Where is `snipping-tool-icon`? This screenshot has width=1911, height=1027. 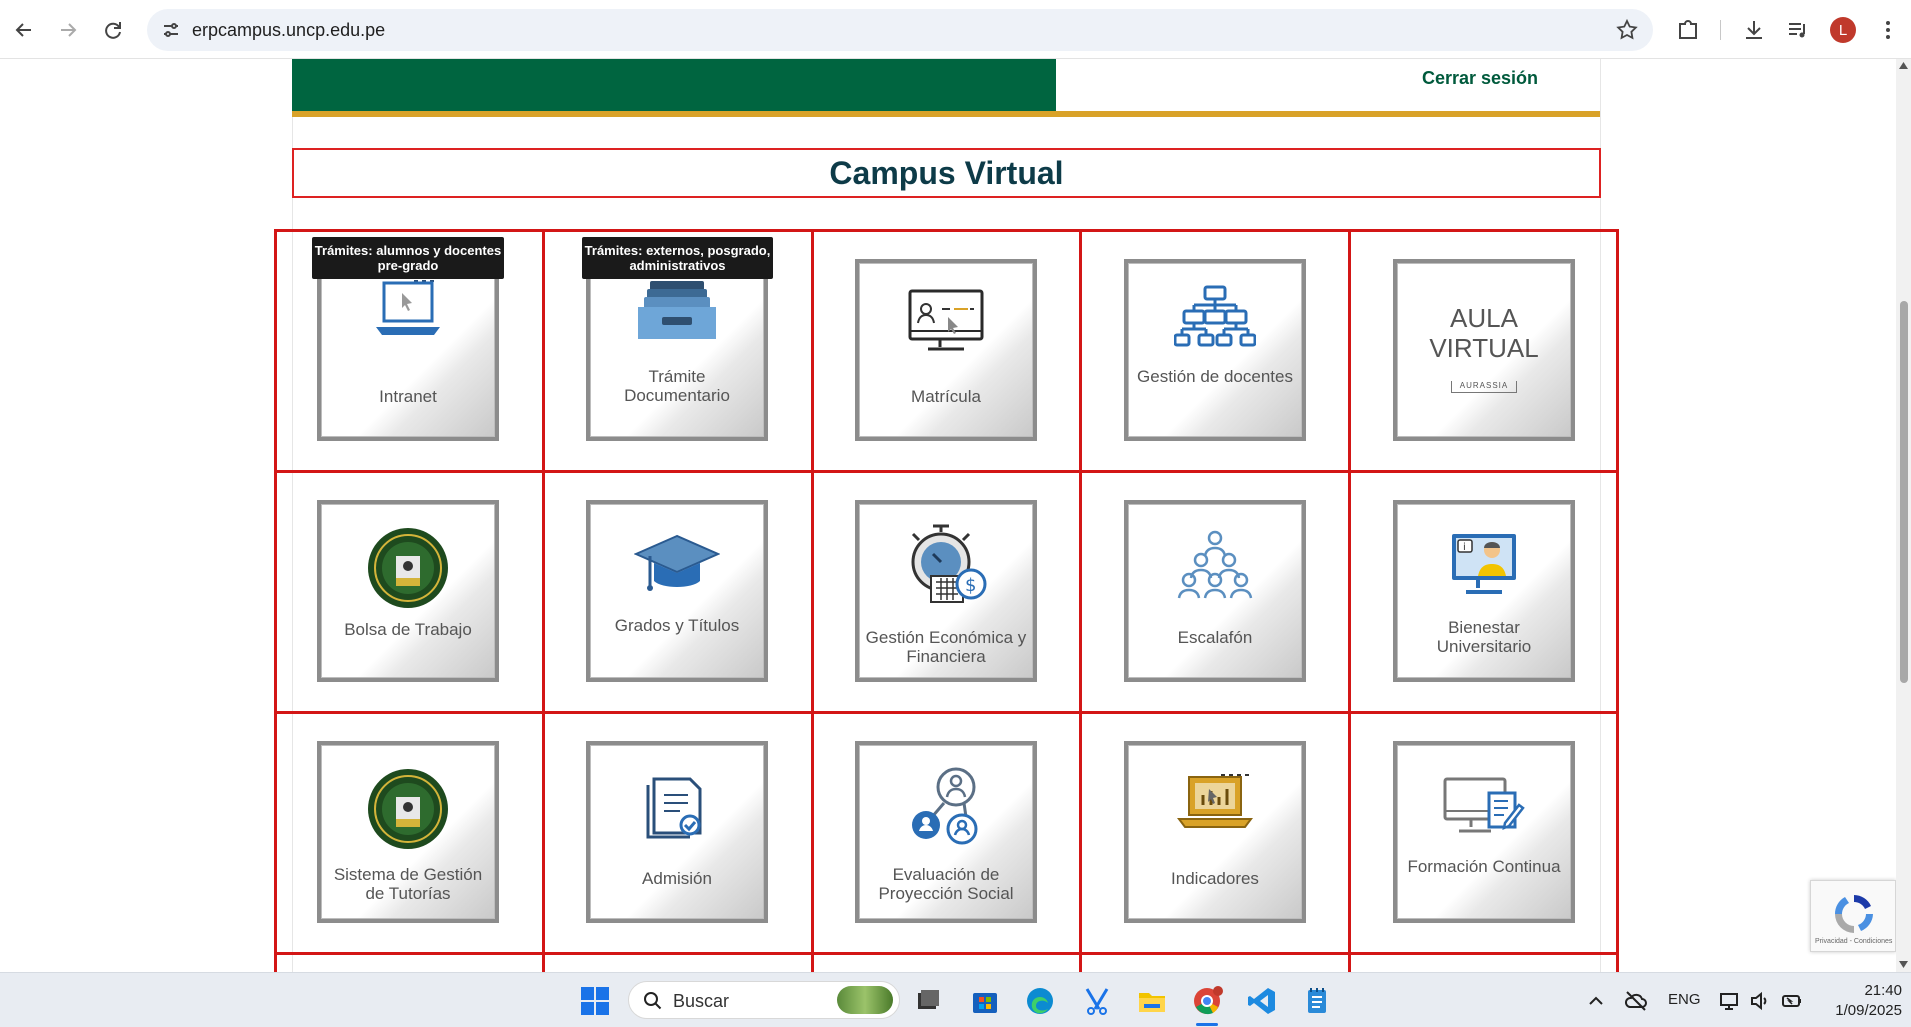
snipping-tool-icon is located at coordinates (1097, 1001).